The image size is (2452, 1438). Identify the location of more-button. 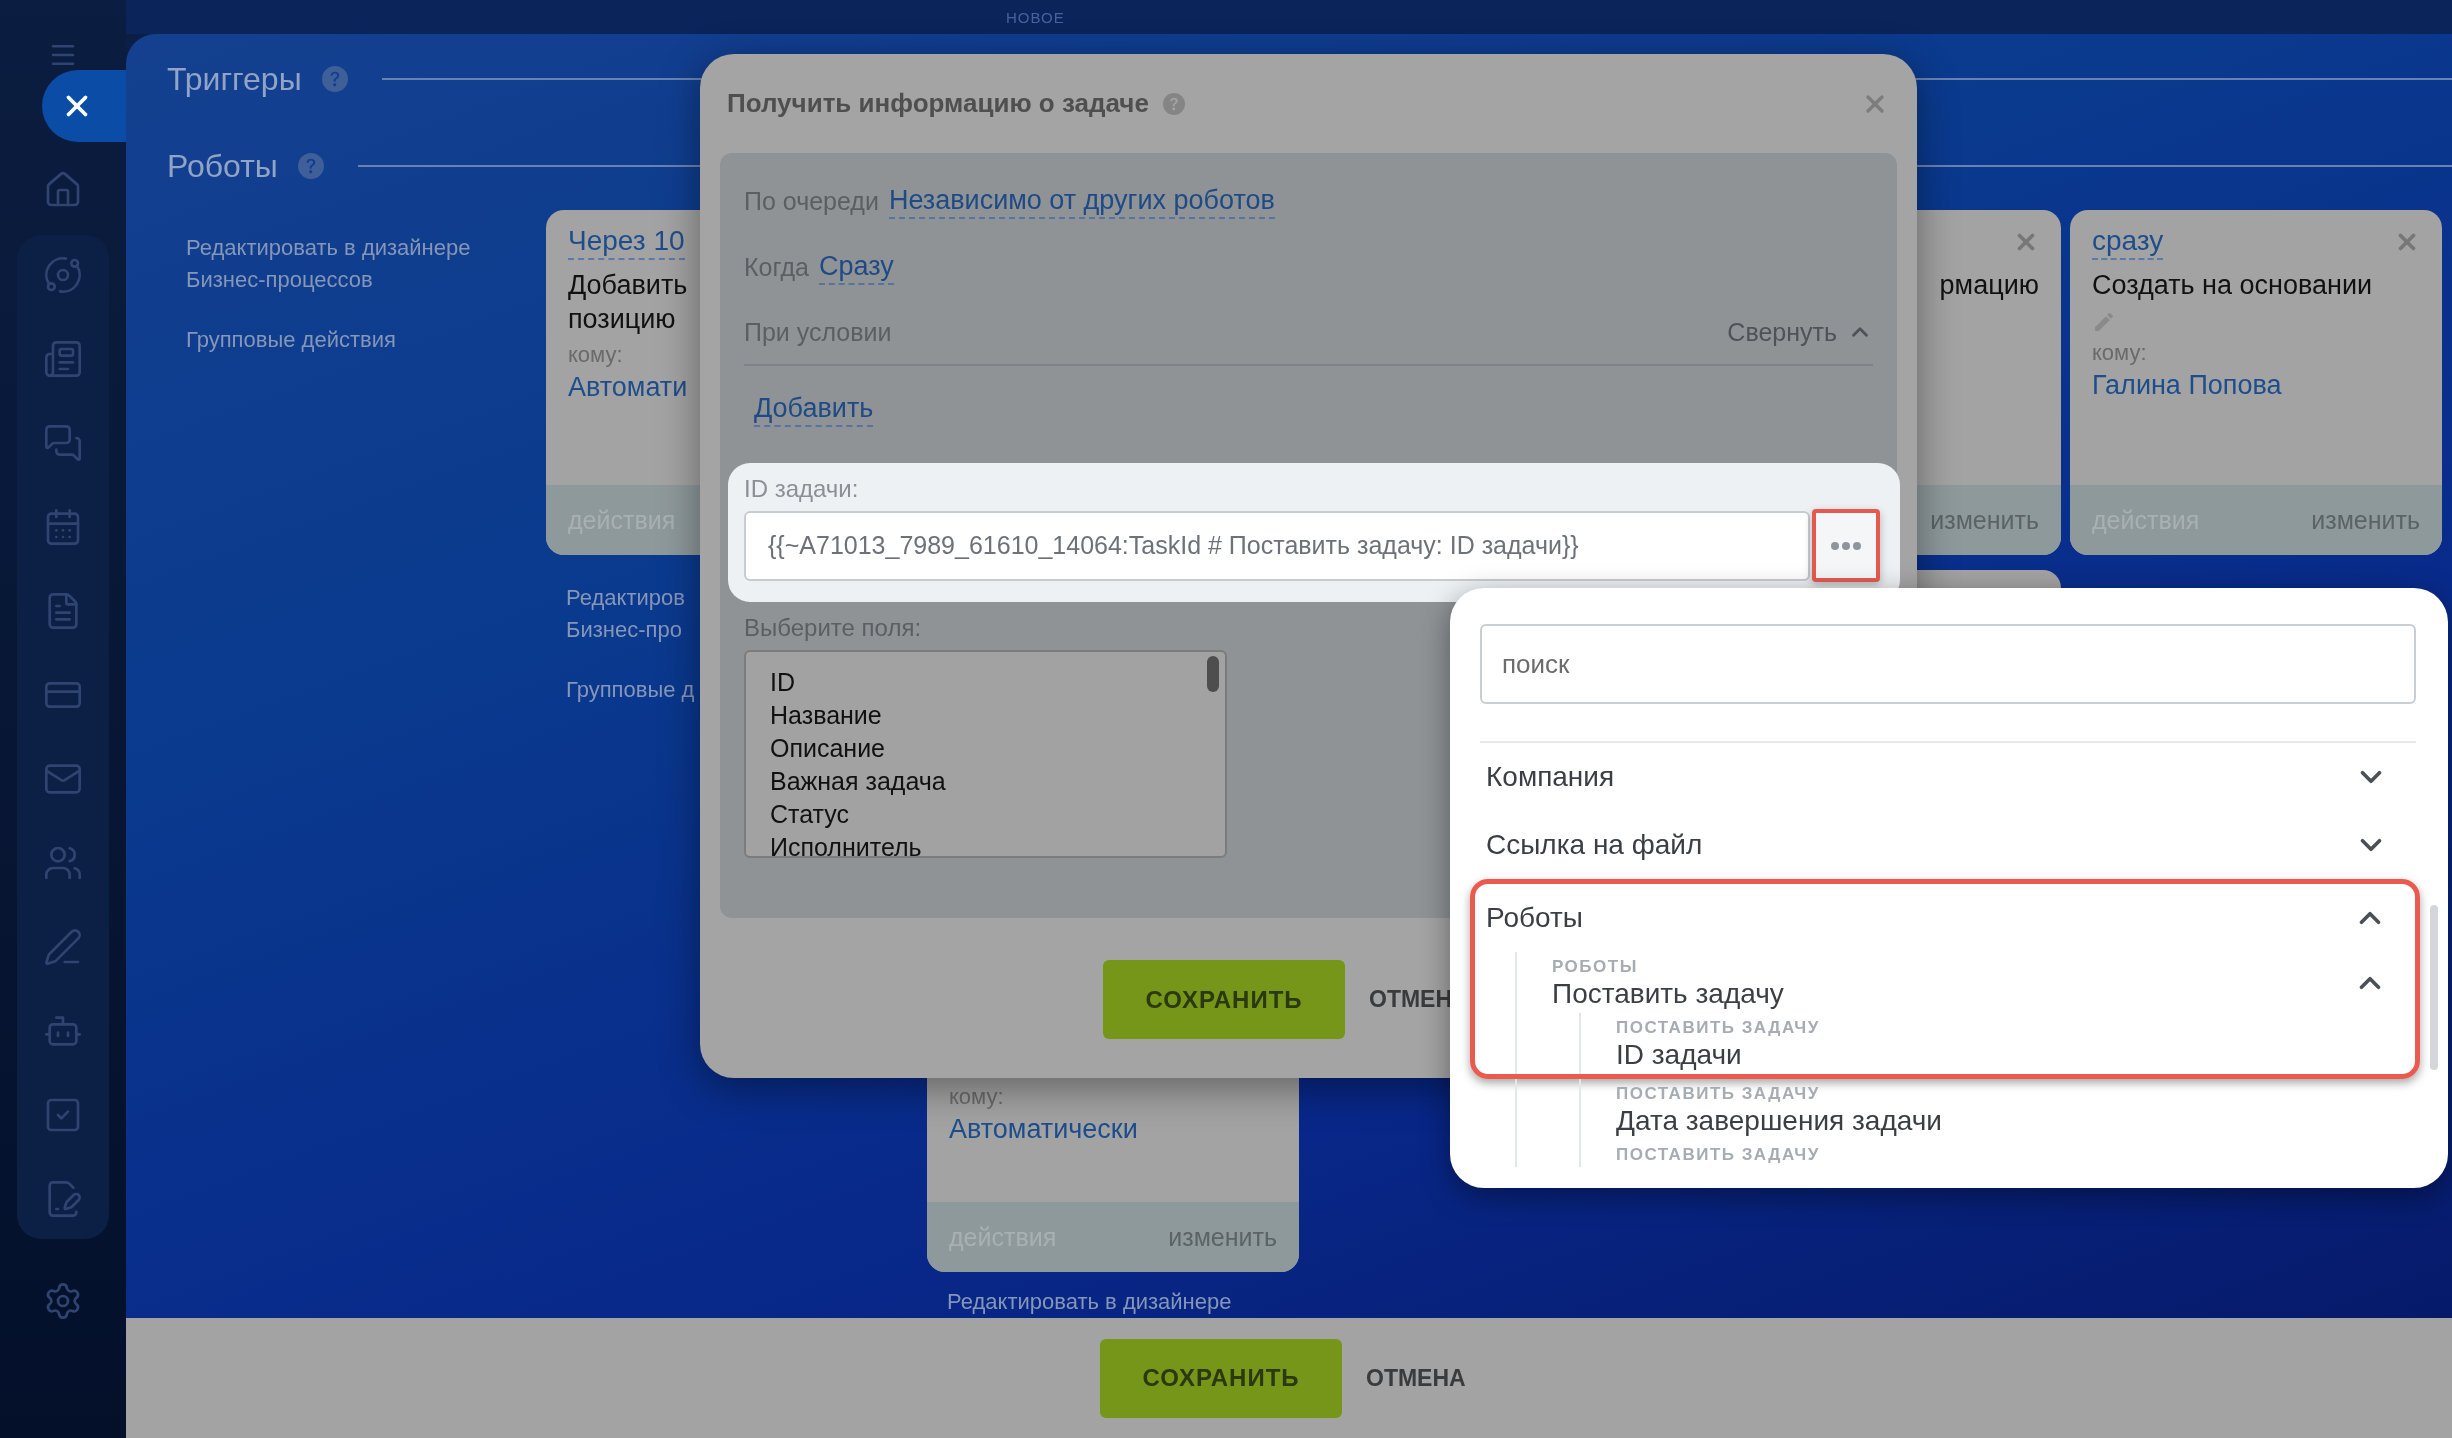
(1846, 545).